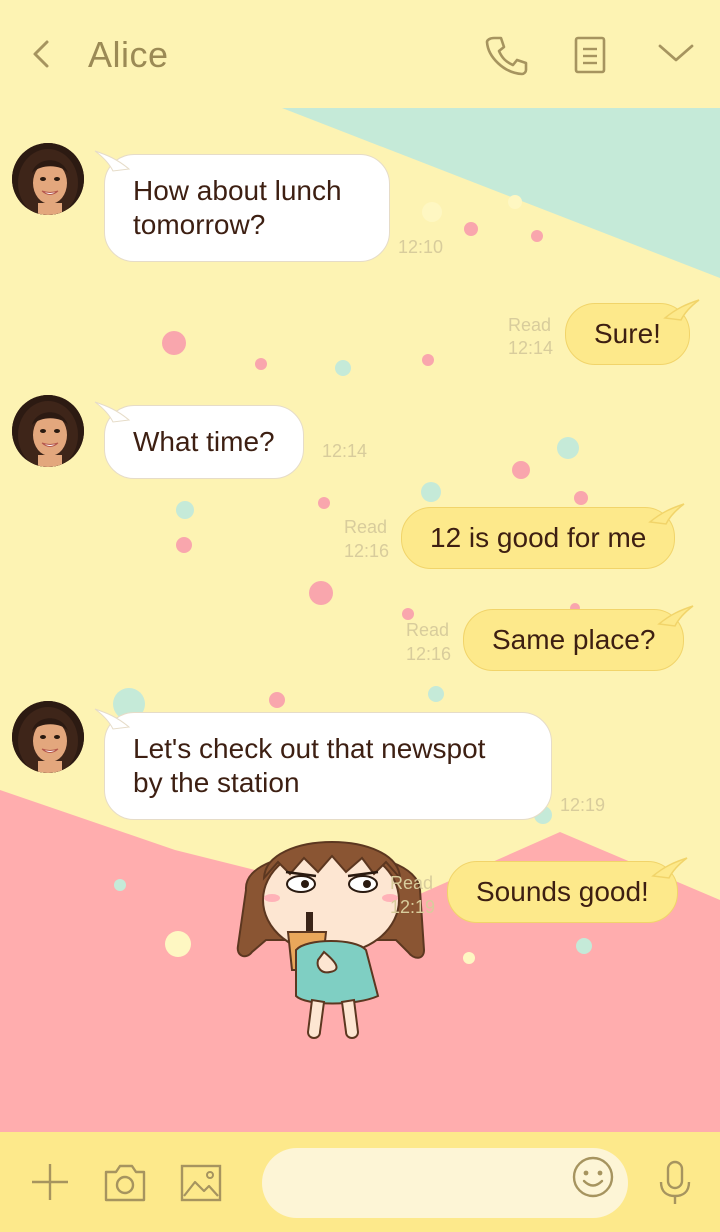 The height and width of the screenshot is (1232, 720). Describe the element at coordinates (125, 1182) in the screenshot. I see `camera-icon` at that location.